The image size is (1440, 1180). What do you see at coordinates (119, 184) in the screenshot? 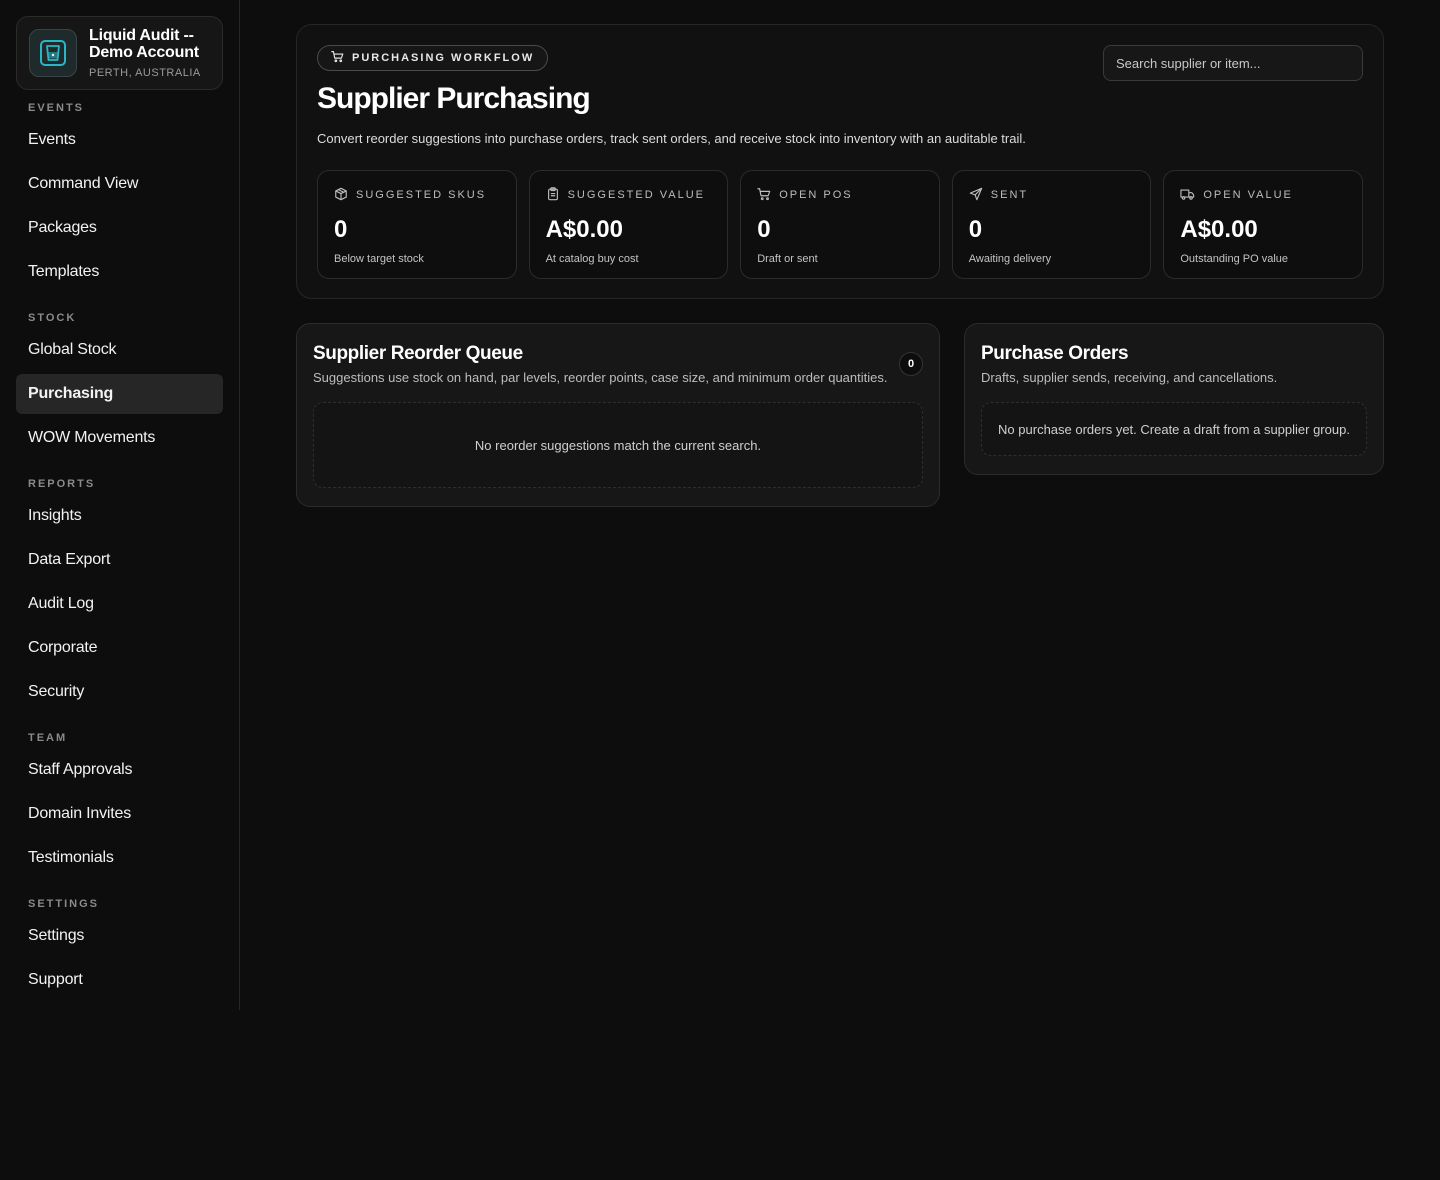
I see `sidebar-item-command-view: Command View` at bounding box center [119, 184].